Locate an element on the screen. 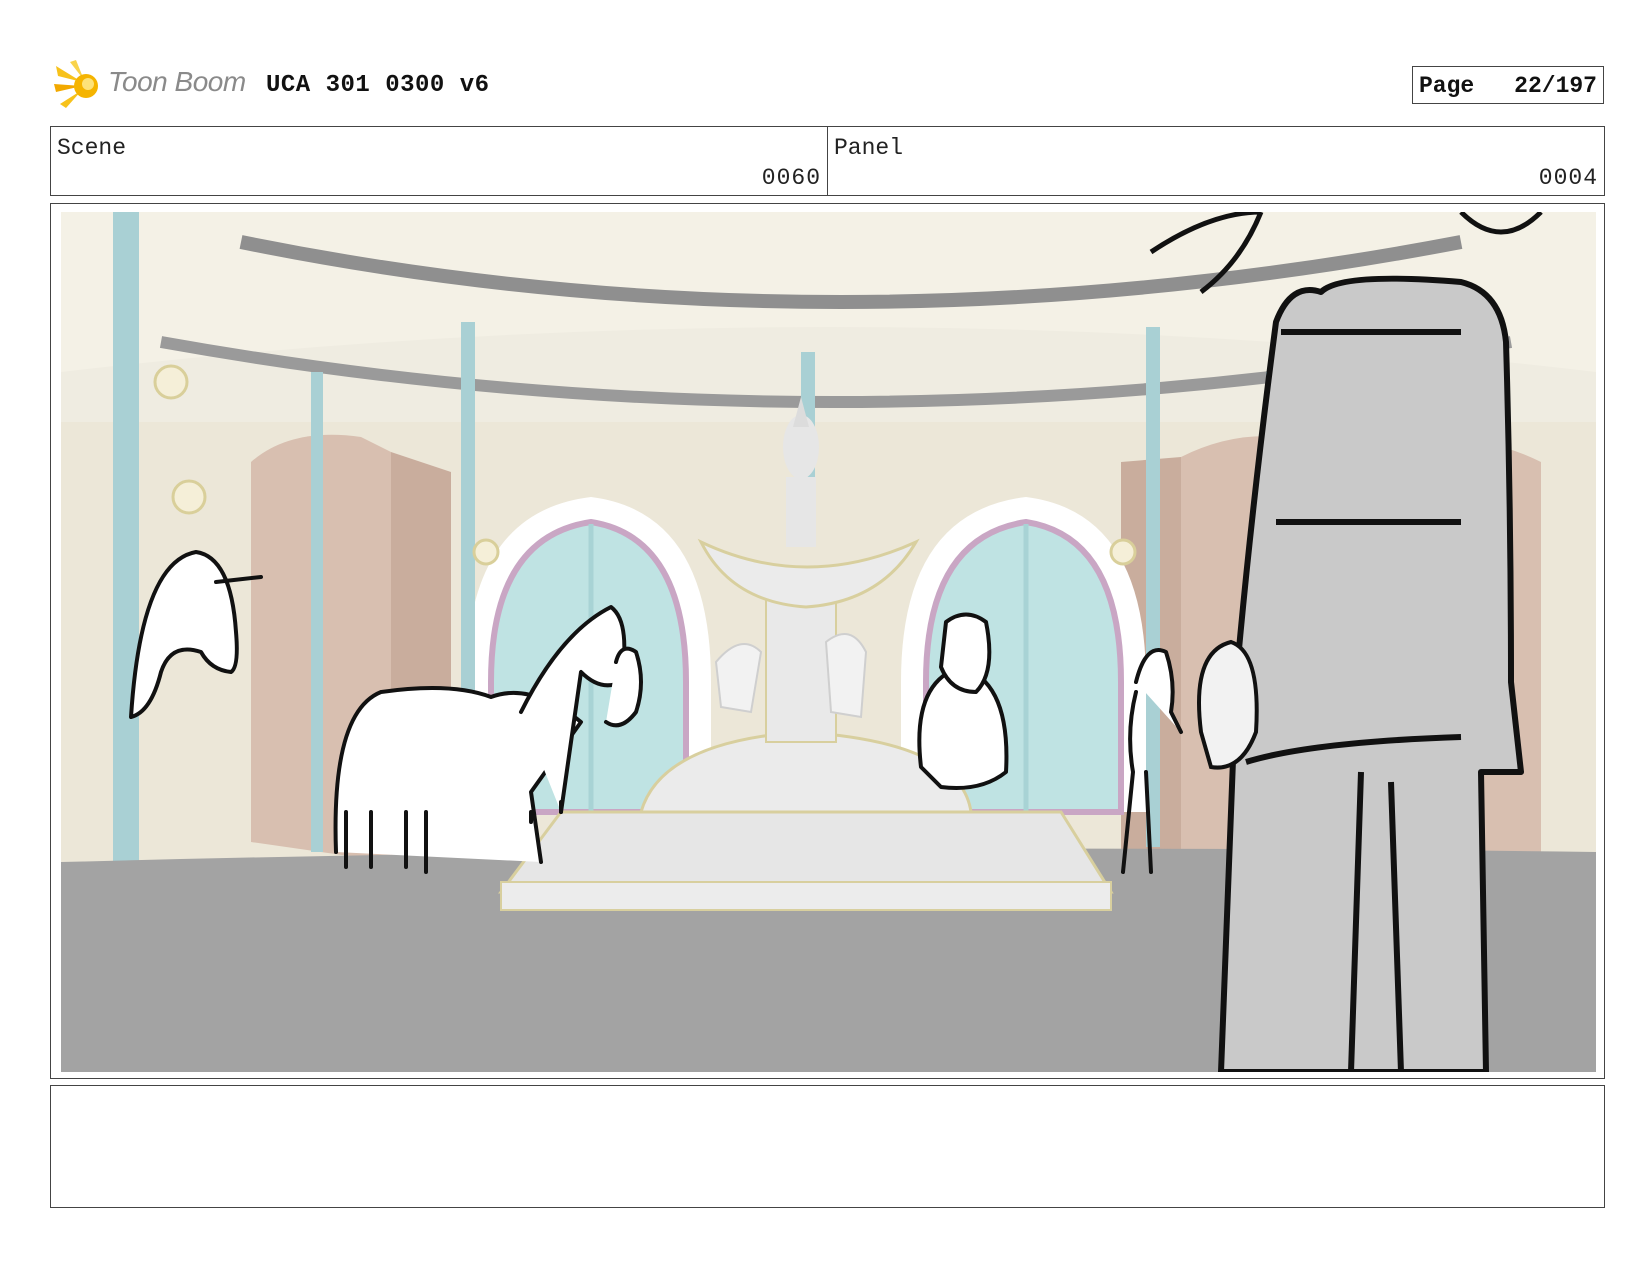 The height and width of the screenshot is (1276, 1648). notes-box is located at coordinates (827, 1146).